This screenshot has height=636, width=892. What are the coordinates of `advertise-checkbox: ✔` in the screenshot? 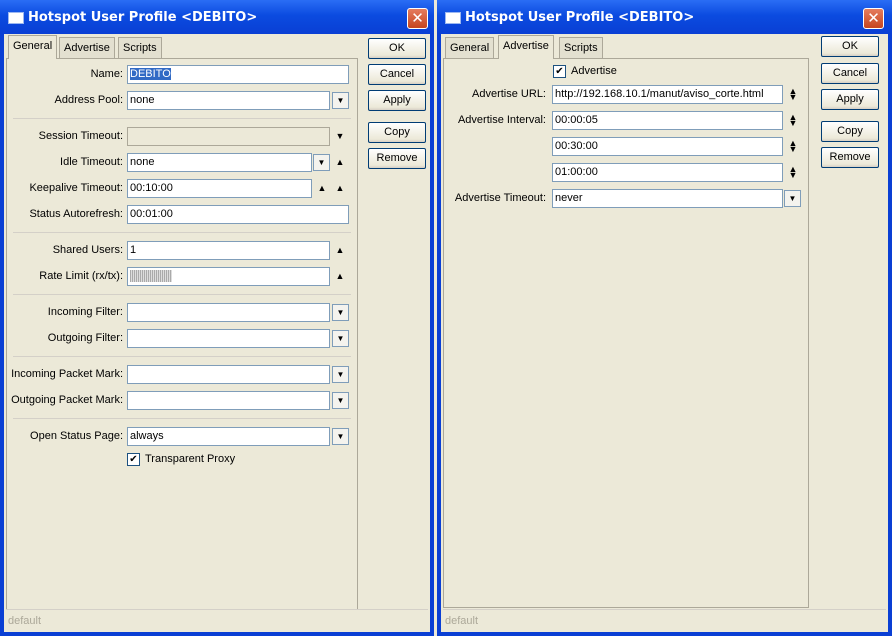 It's located at (559, 71).